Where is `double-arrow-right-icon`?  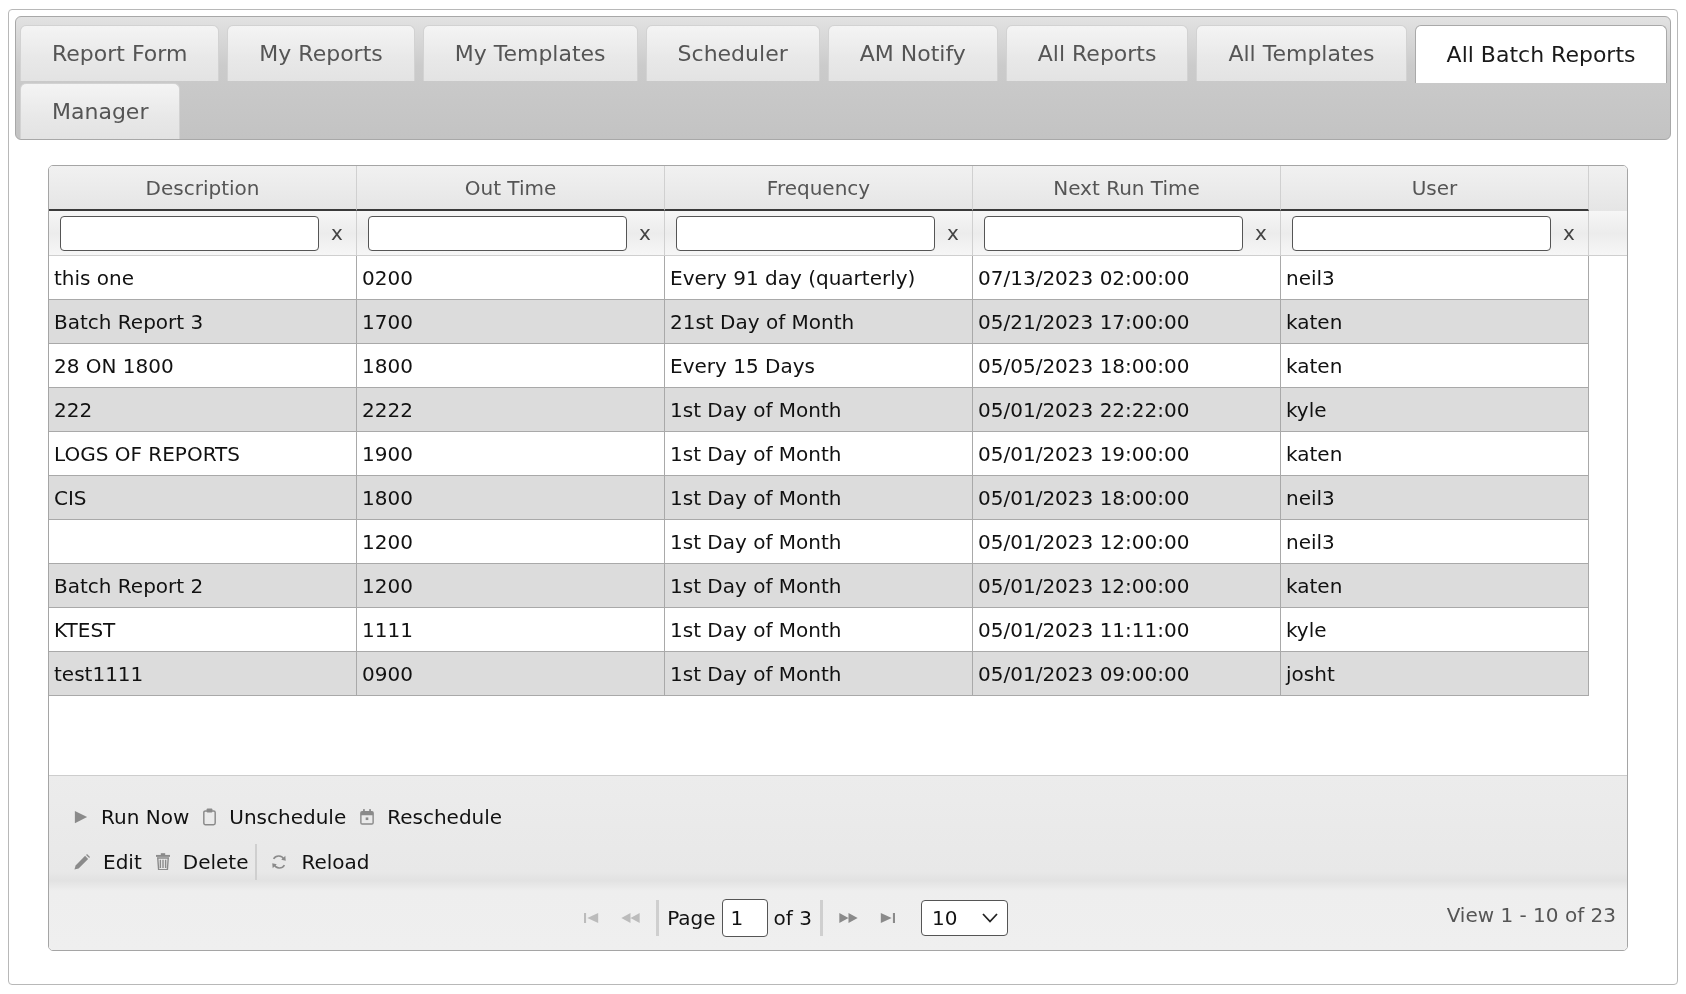 double-arrow-right-icon is located at coordinates (848, 918).